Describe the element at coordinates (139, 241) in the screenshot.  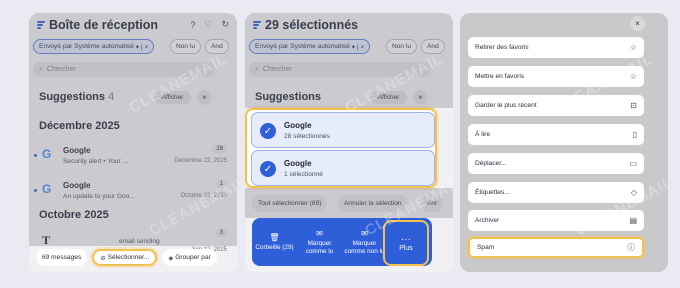
I see `mail-subject: email sending` at that location.